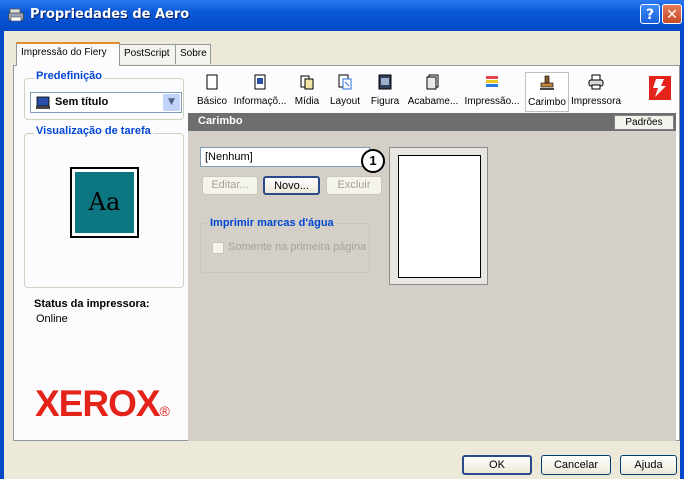  I want to click on tab-label: PostScript, so click(147, 53).